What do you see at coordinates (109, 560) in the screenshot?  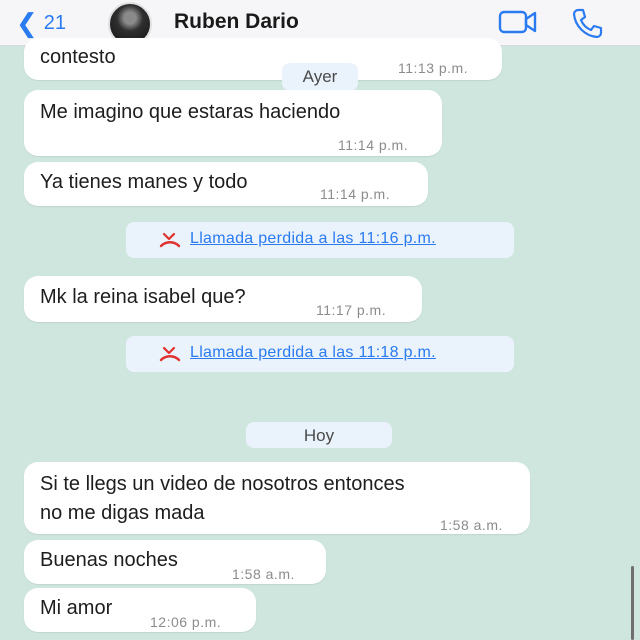 I see `message-text: Buenas noches` at bounding box center [109, 560].